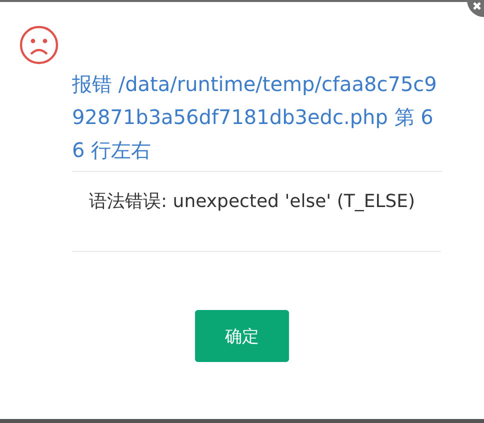 The image size is (484, 423). I want to click on confirm-button: 确定, so click(242, 336).